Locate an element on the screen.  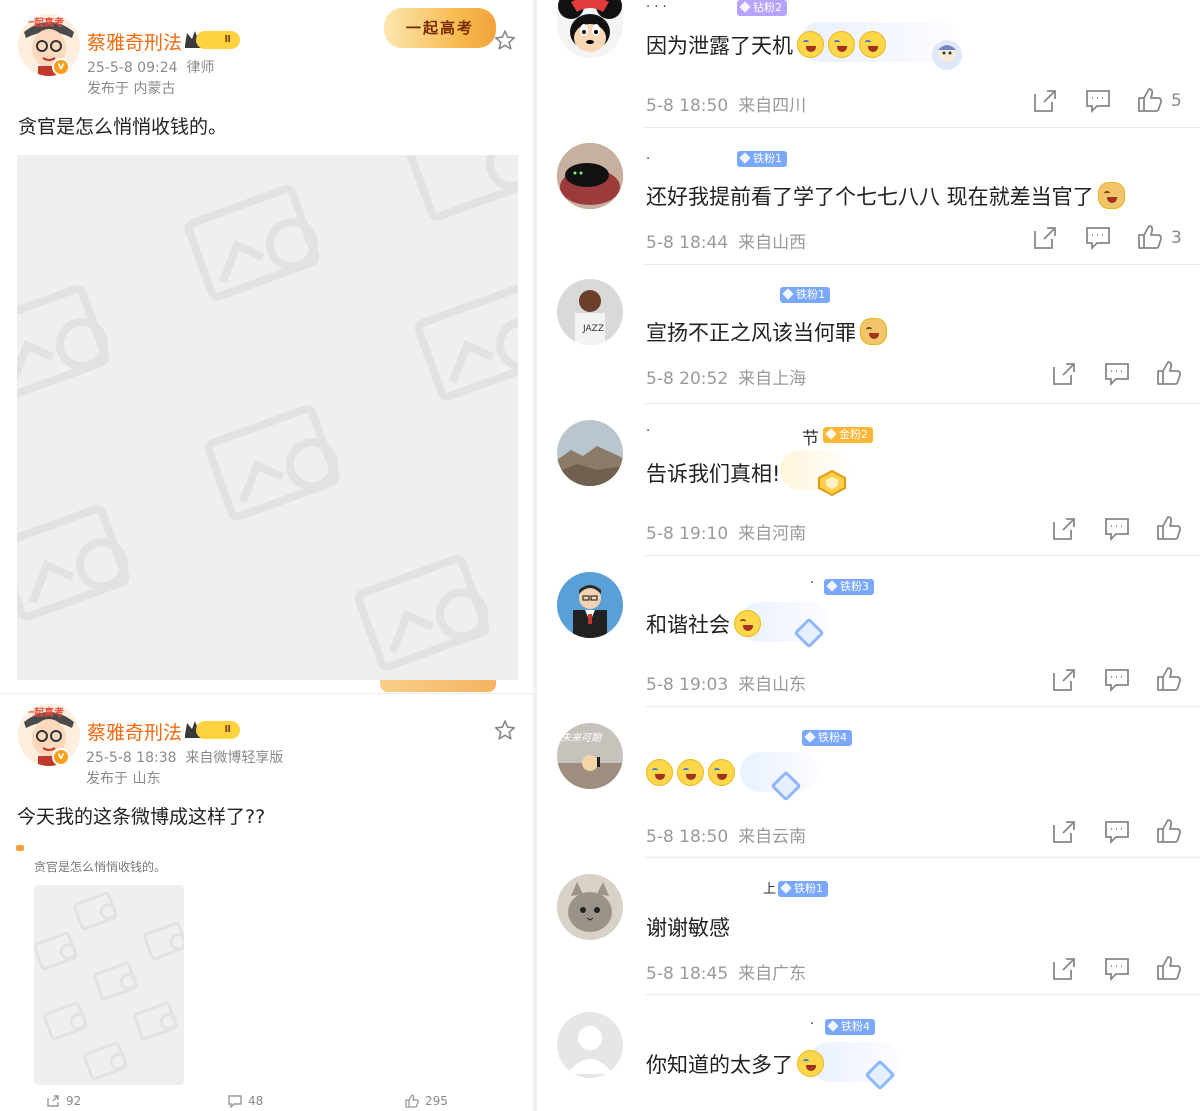
comment-text: 谢谢敏感 is located at coordinates (688, 928).